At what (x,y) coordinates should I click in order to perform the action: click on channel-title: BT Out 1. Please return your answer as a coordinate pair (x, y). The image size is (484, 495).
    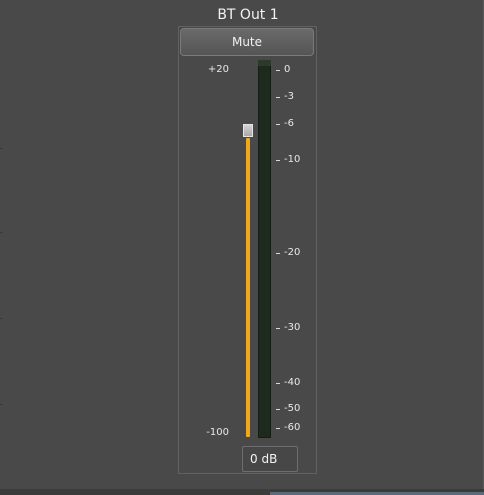
    Looking at the image, I should click on (248, 15).